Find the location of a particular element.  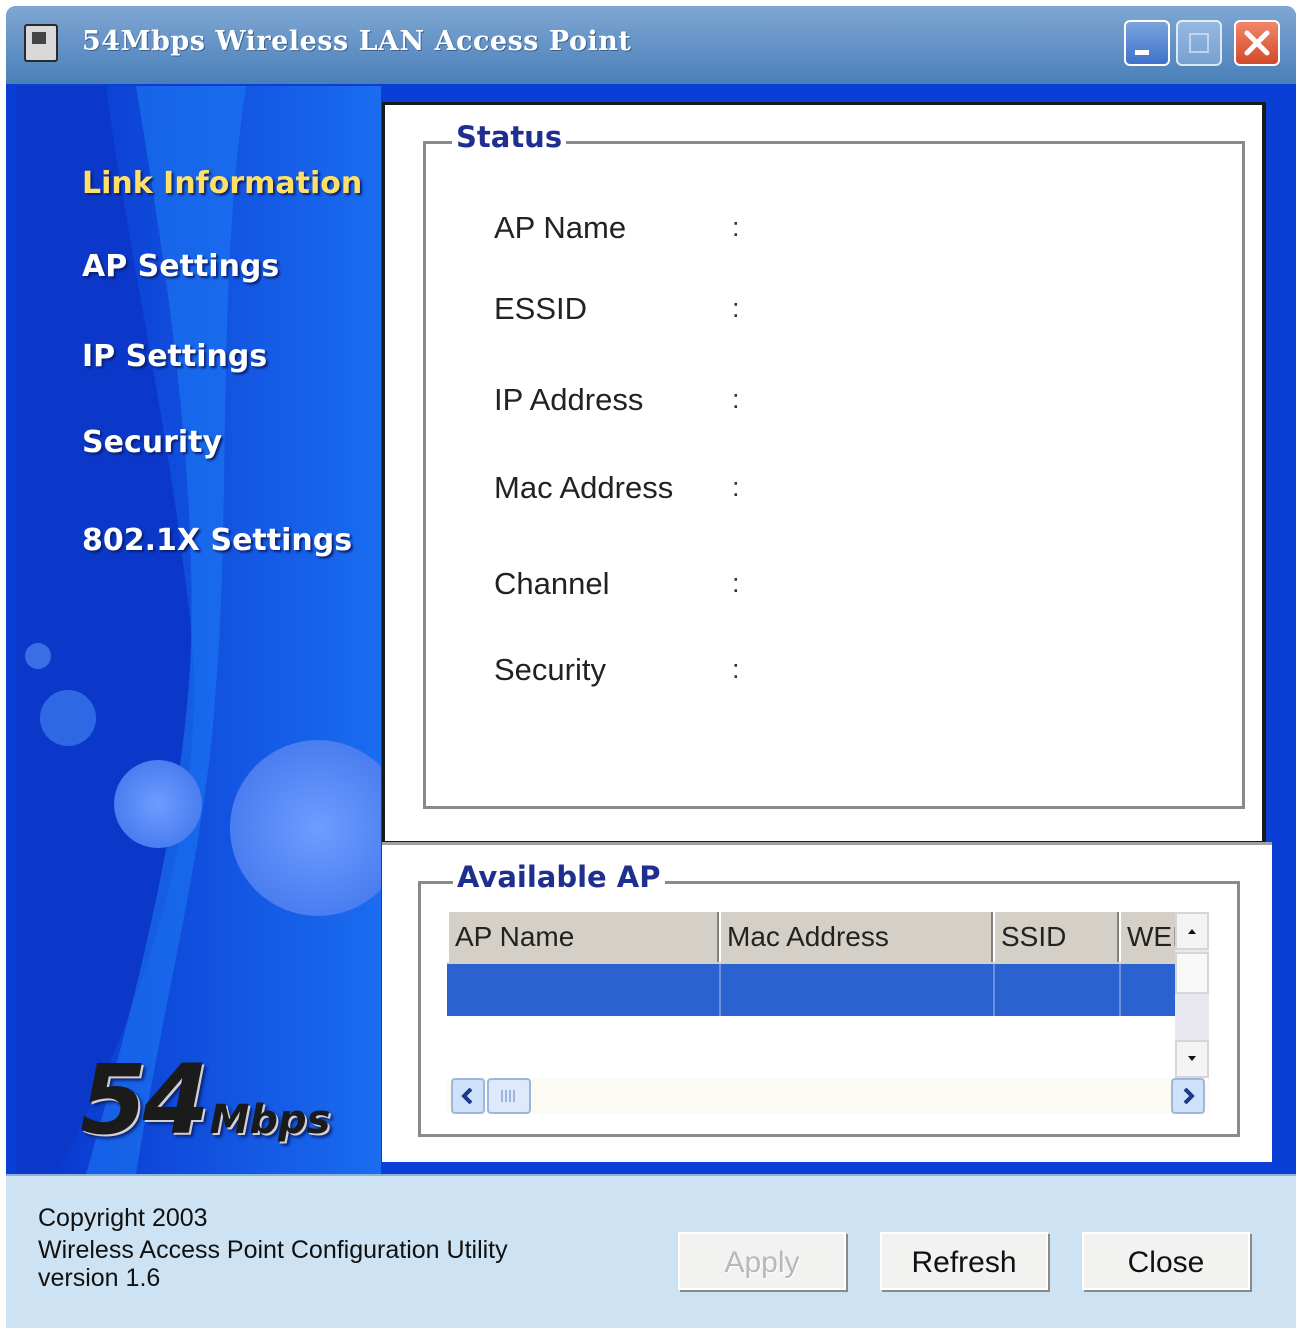

close-icon is located at coordinates (1257, 43).